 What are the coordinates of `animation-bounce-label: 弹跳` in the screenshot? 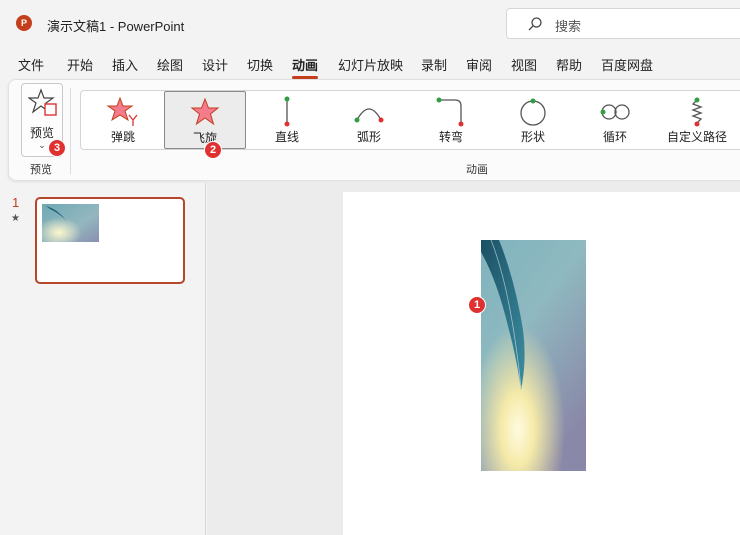 It's located at (122, 137).